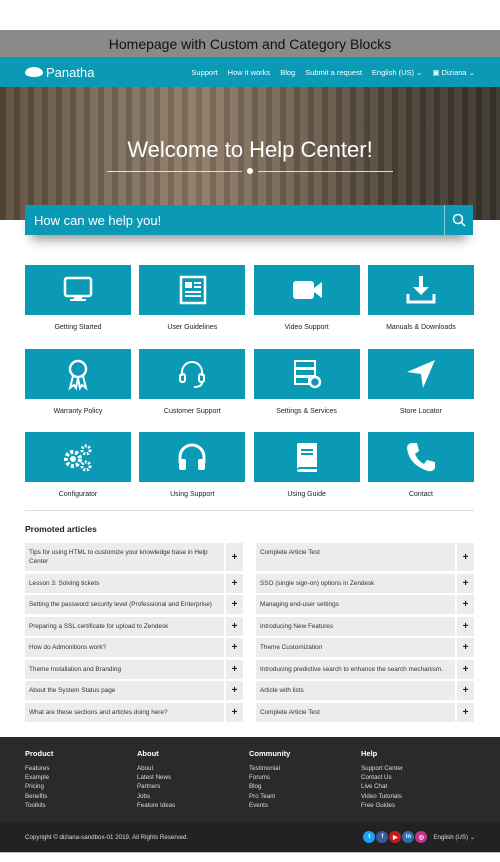 The width and height of the screenshot is (500, 862). What do you see at coordinates (78, 474) in the screenshot?
I see `category-configurator: Configurator` at bounding box center [78, 474].